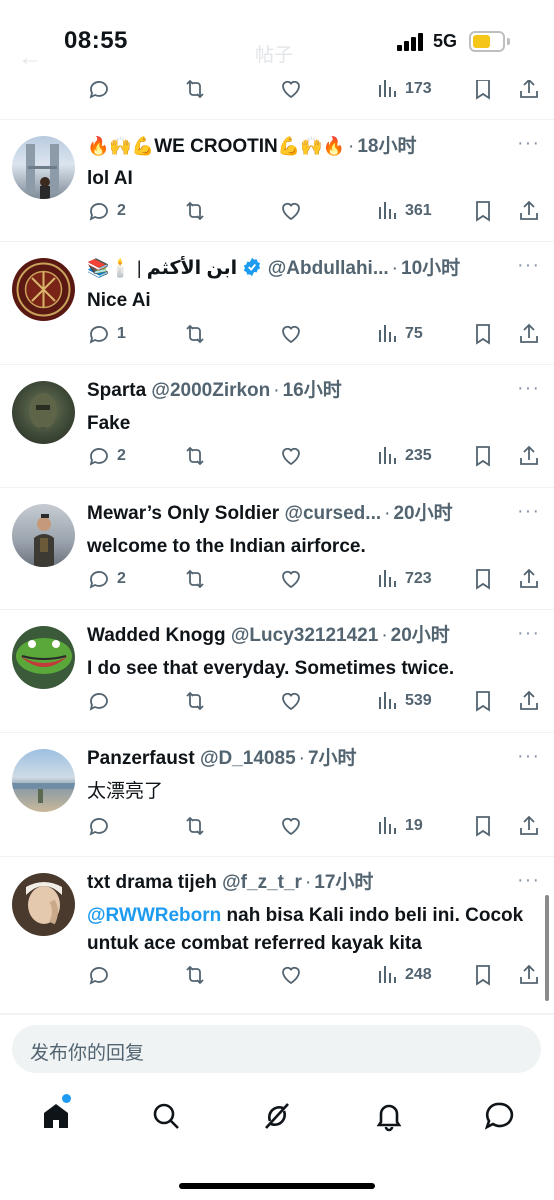 Image resolution: width=554 pixels, height=1200 pixels. What do you see at coordinates (152, 882) in the screenshot?
I see `display-name: txt drama tijeh` at bounding box center [152, 882].